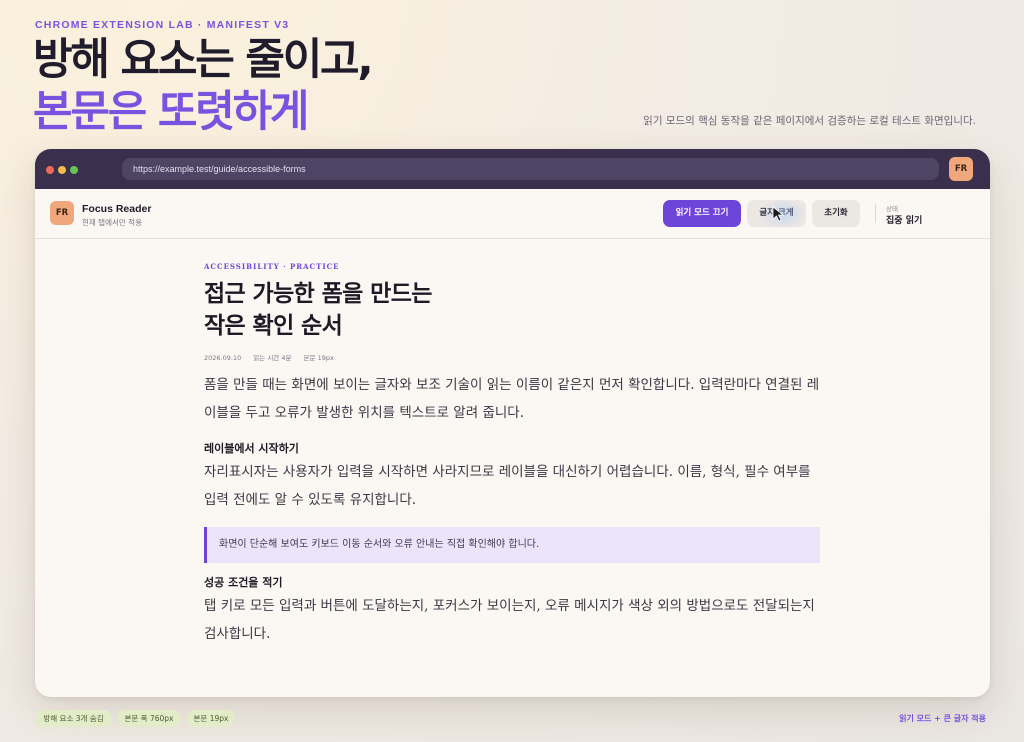  Describe the element at coordinates (211, 718) in the screenshot. I see `status-chip: 본문 19px` at that location.